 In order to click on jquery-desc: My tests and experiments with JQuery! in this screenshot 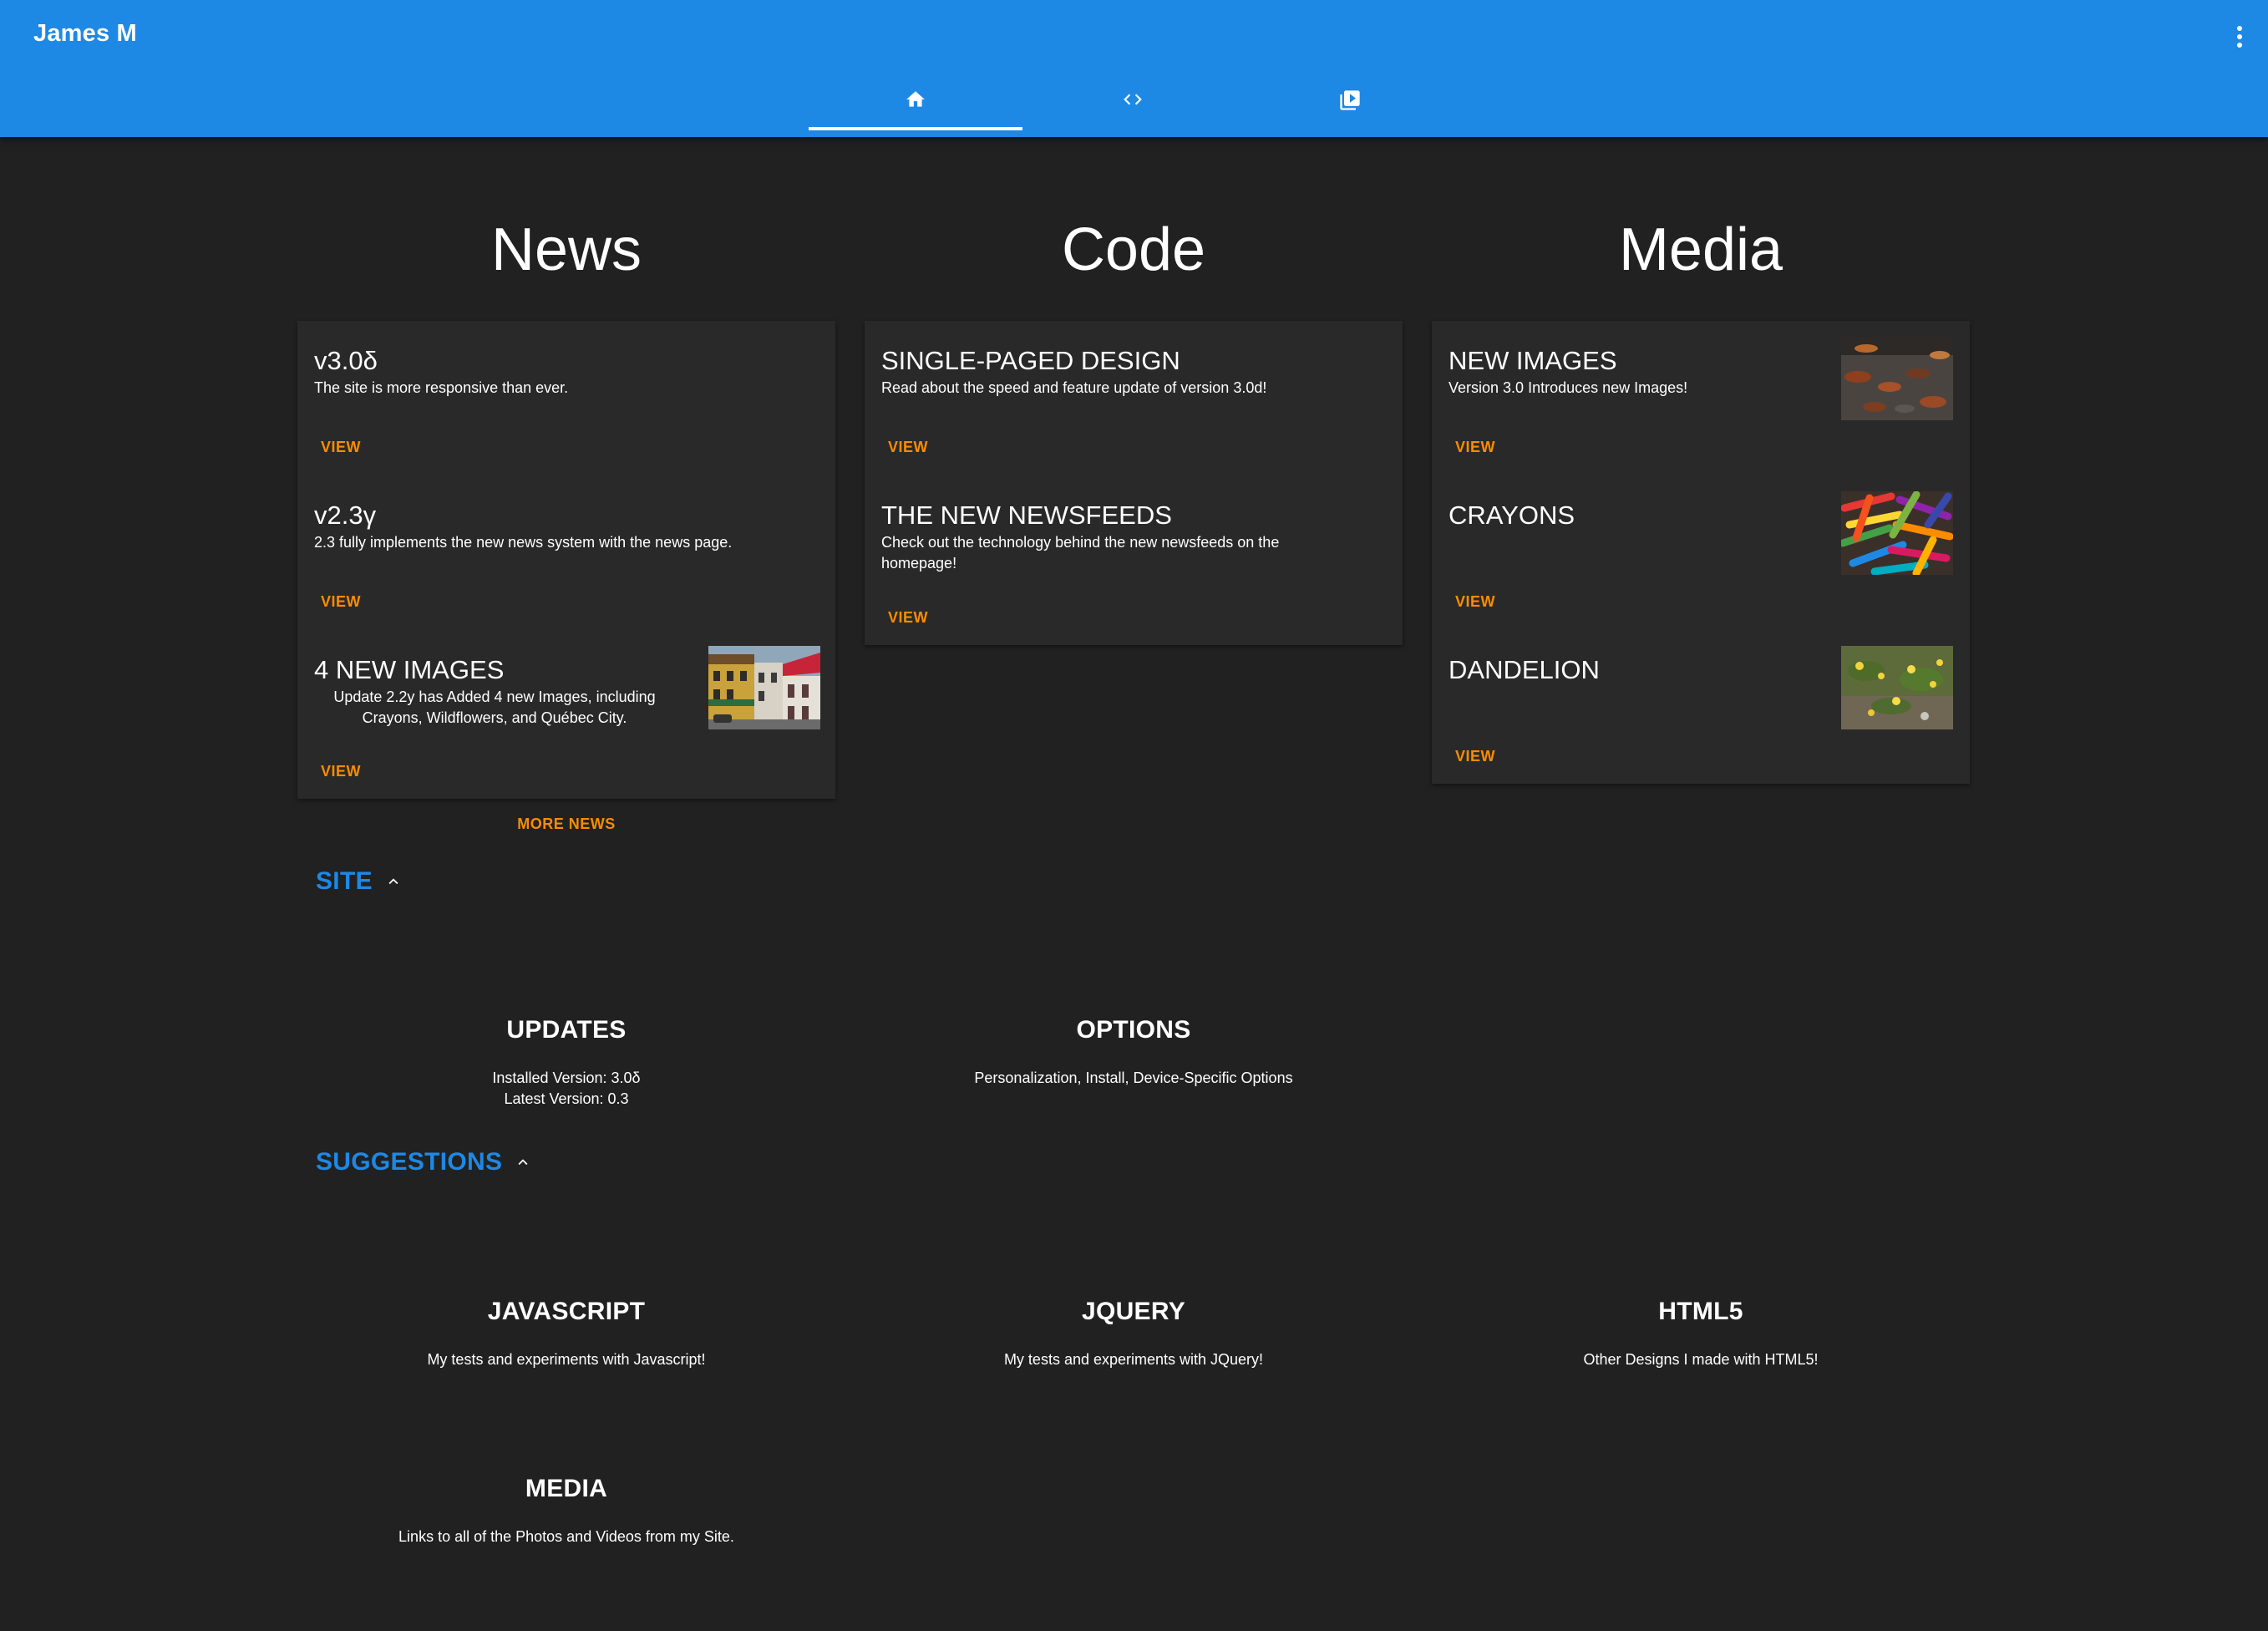, I will do `click(1133, 1359)`.